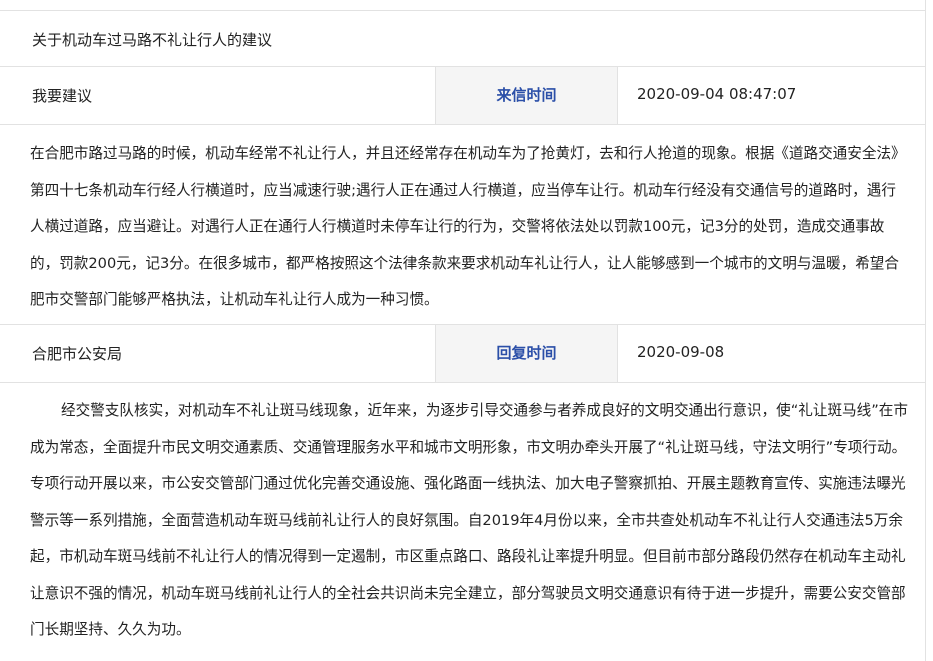  Describe the element at coordinates (526, 353) in the screenshot. I see `reply-time-label: 回复时间` at that location.